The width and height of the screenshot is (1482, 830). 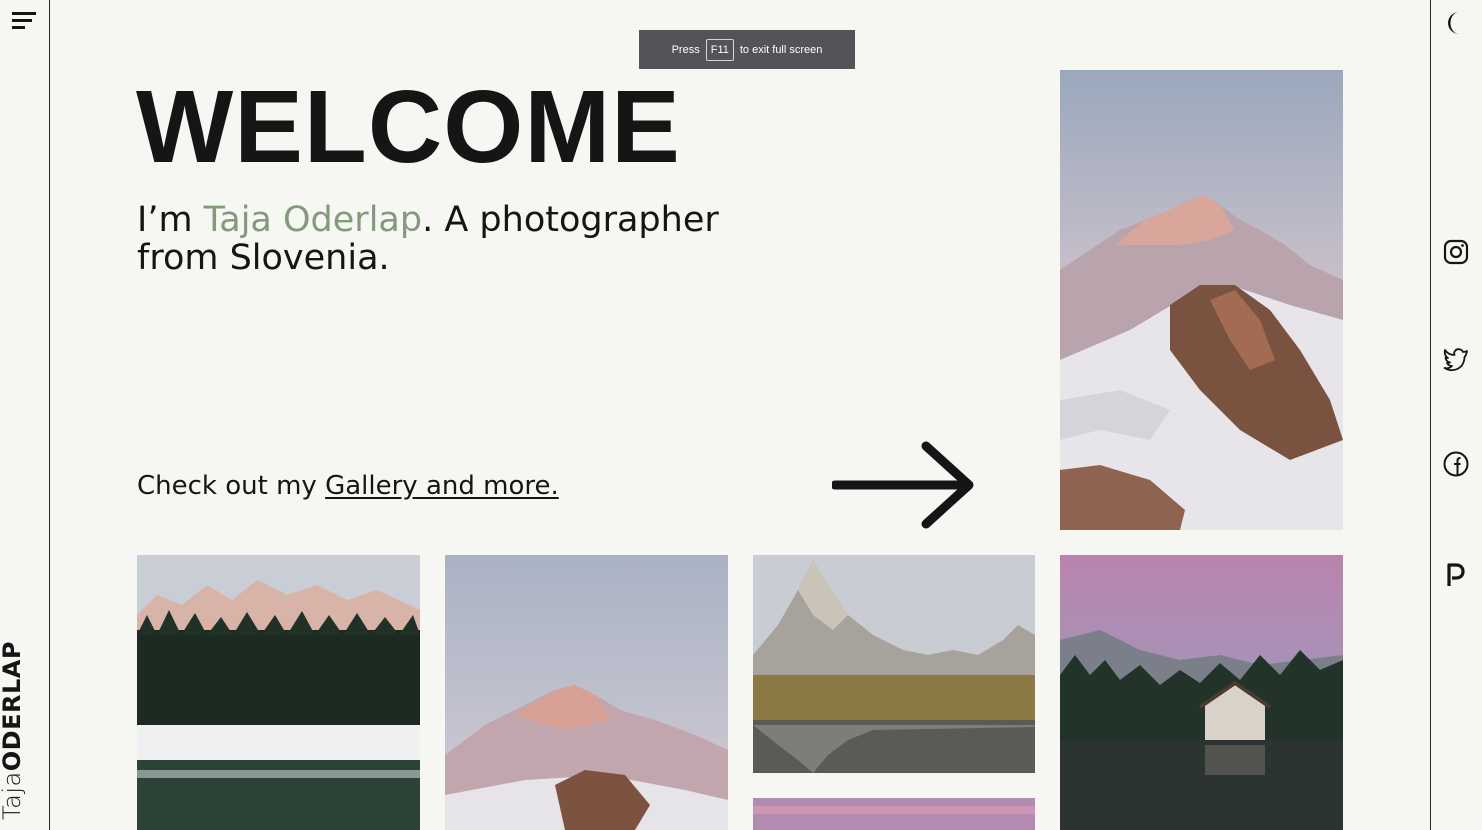 I want to click on gallery-link: Gallery and more., so click(x=442, y=486).